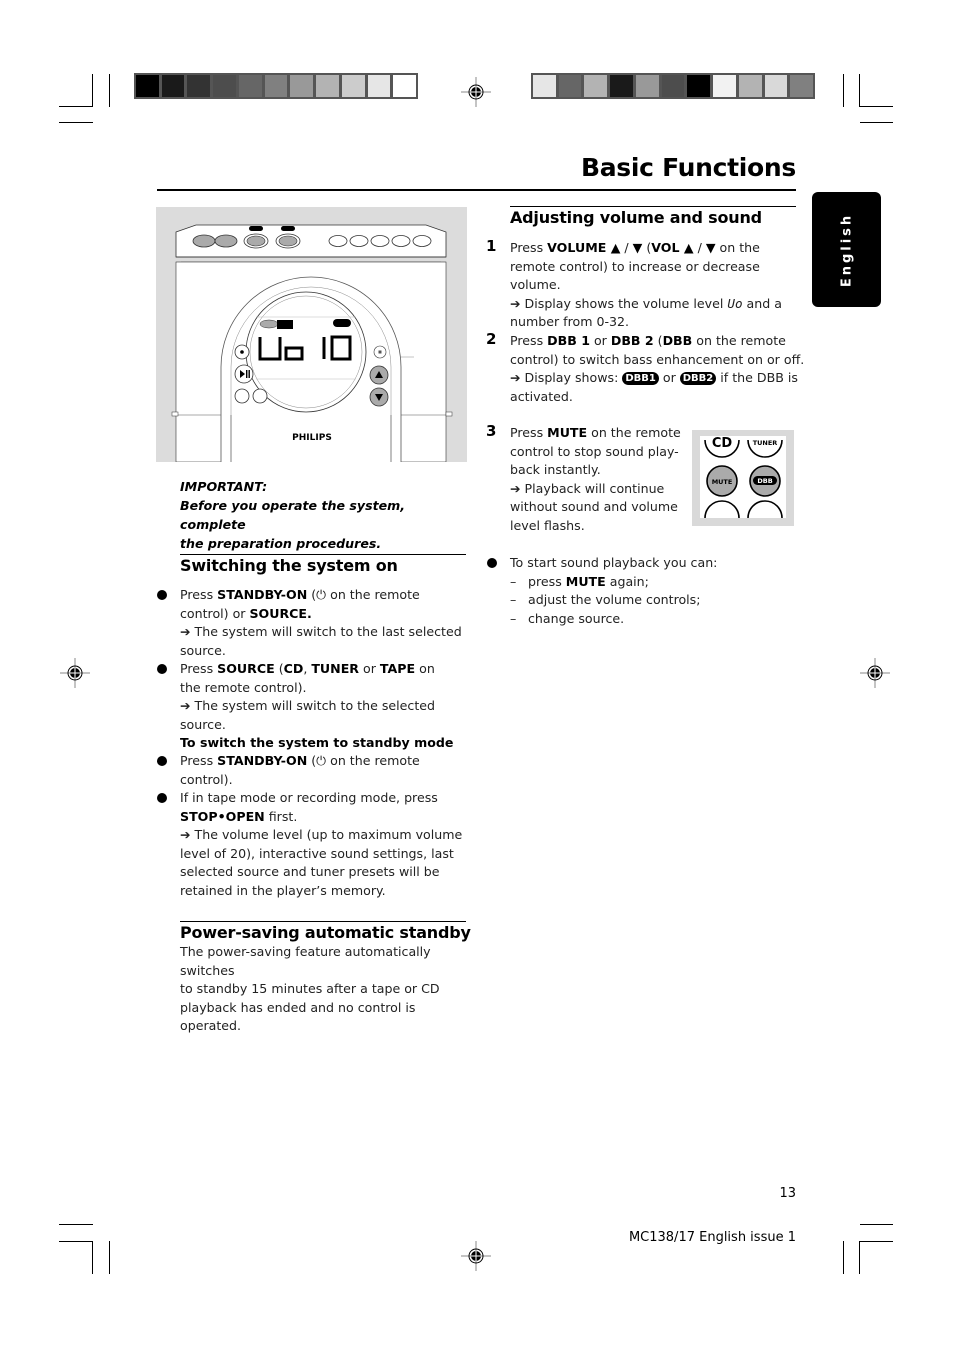  What do you see at coordinates (712, 1237) in the screenshot?
I see `document-footer: MC138/17 English issue 1` at bounding box center [712, 1237].